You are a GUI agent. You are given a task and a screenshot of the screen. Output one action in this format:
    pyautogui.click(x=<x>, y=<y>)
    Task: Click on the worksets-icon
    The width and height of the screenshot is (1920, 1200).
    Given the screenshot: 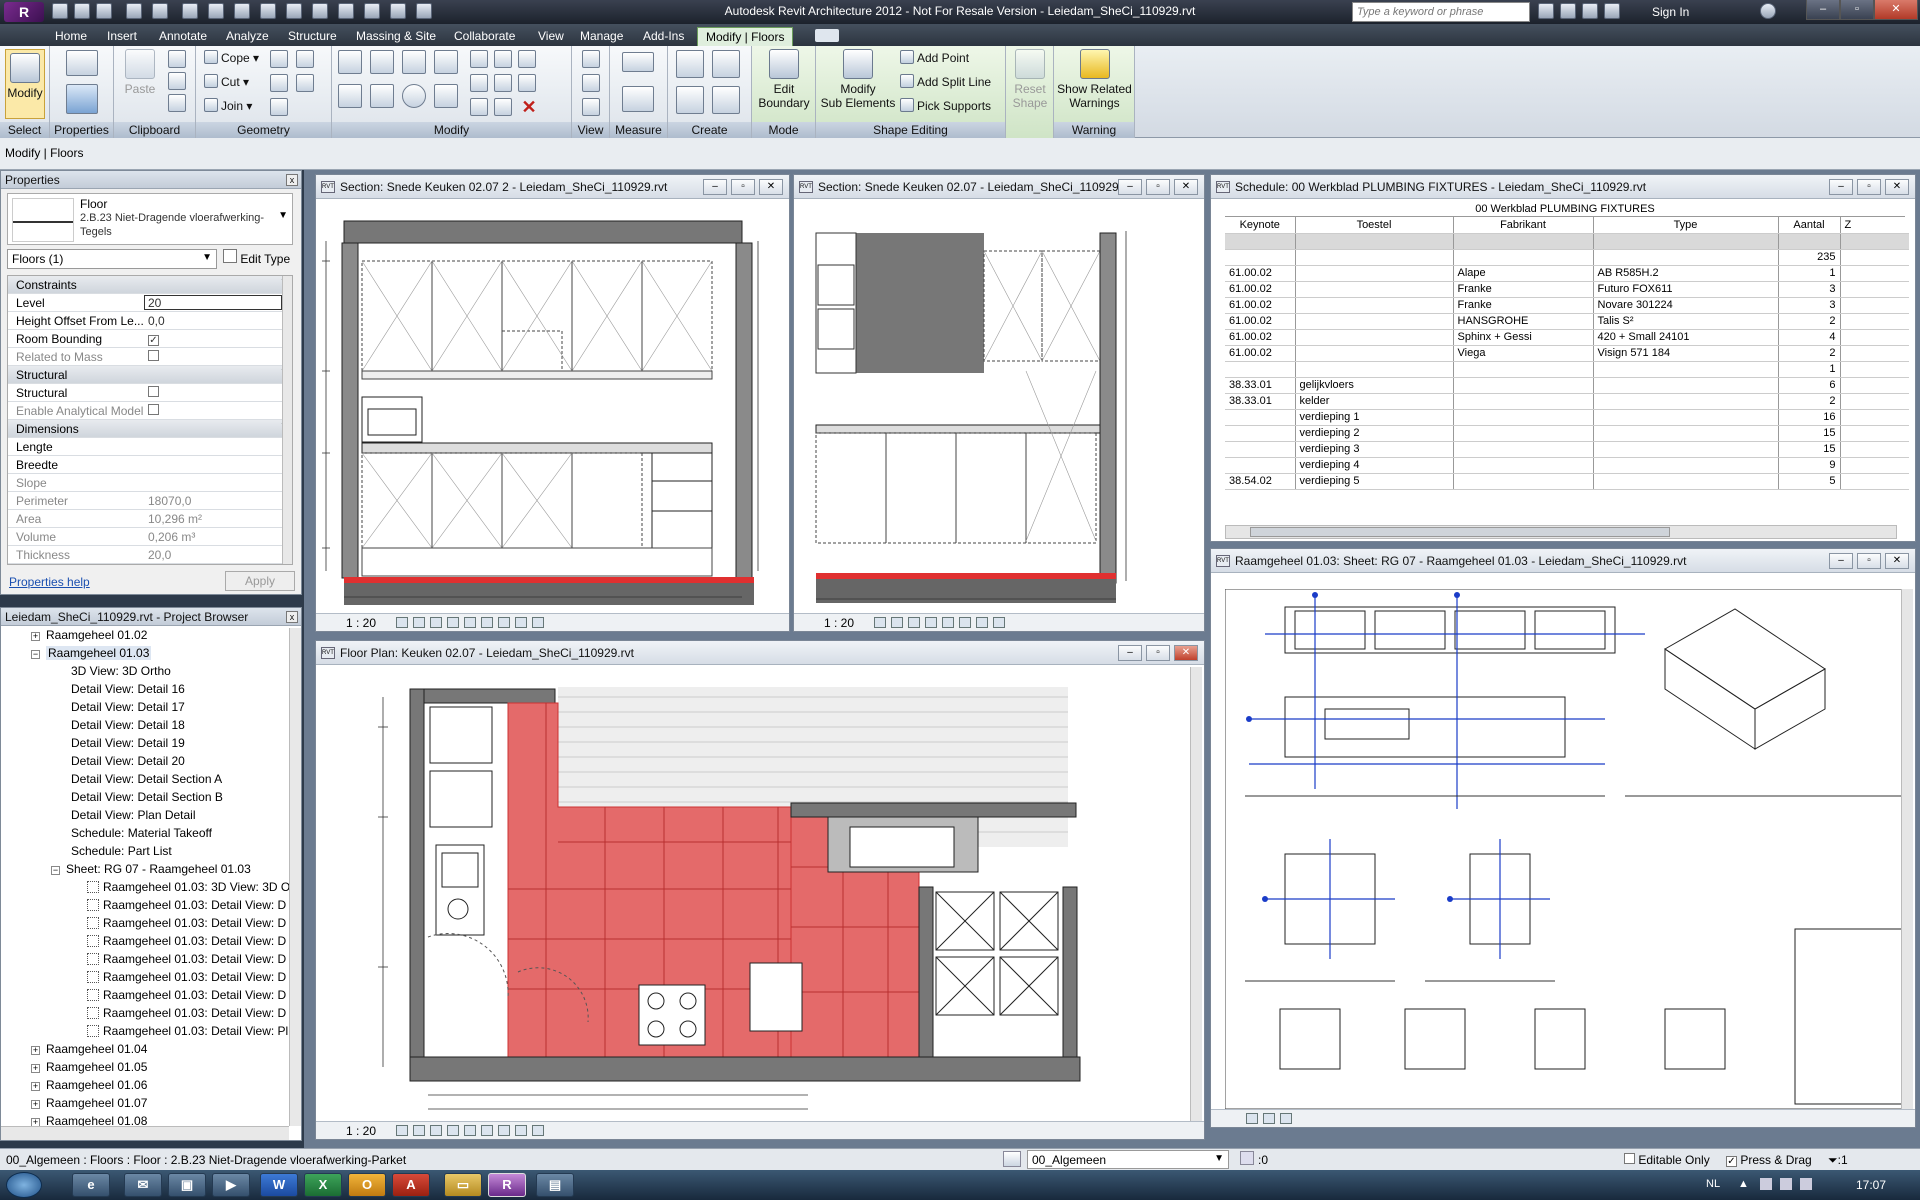 What is the action you would take?
    pyautogui.click(x=1012, y=1159)
    